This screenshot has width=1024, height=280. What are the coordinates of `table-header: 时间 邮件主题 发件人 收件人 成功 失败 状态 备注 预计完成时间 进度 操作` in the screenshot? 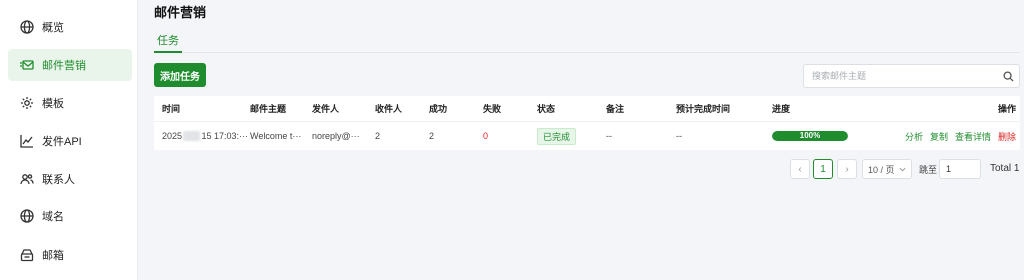 It's located at (587, 109).